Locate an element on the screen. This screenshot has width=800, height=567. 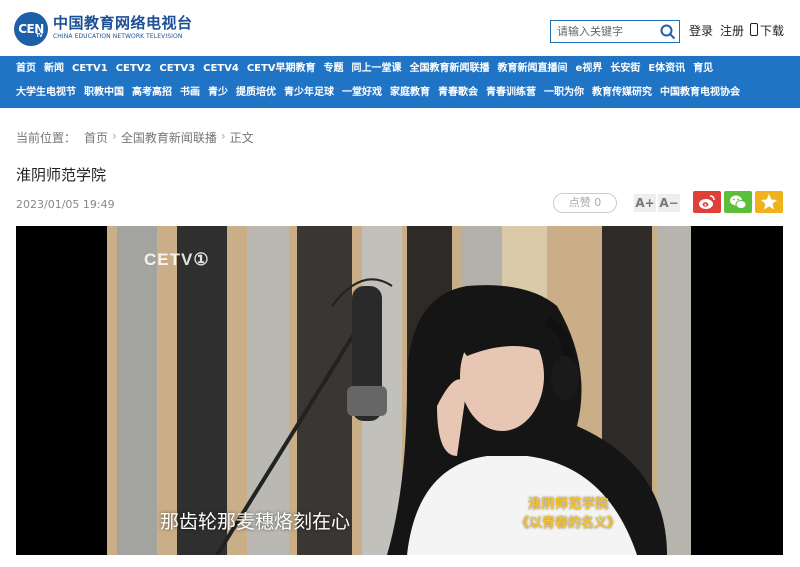
breadcrumb: 当前位置： 首页 › 全国教育新闻联播 › 正文 is located at coordinates (135, 137).